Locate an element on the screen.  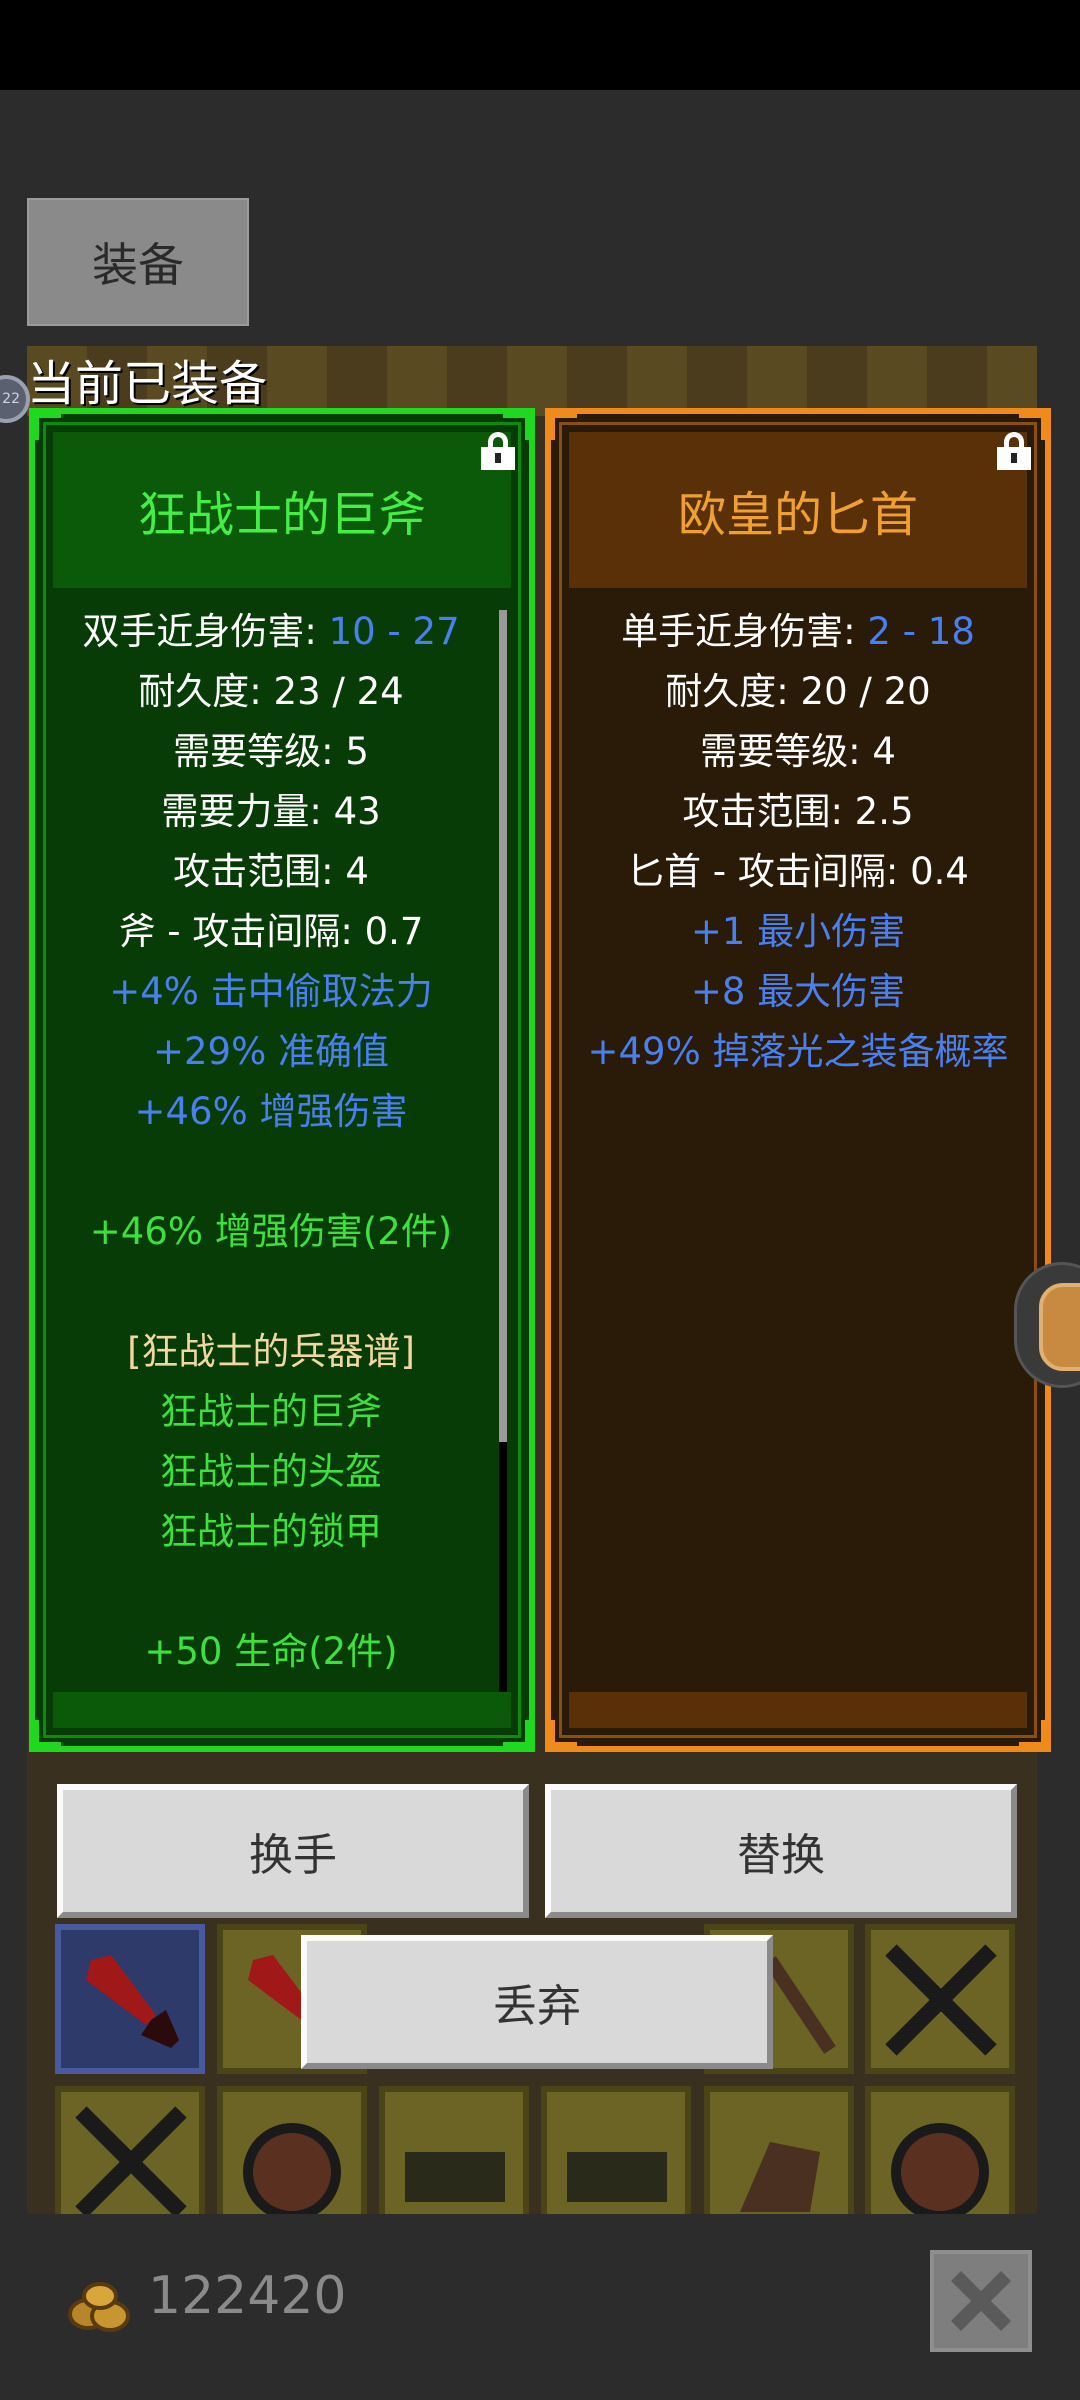
tab-equipment: 装备 is located at coordinates (138, 262).